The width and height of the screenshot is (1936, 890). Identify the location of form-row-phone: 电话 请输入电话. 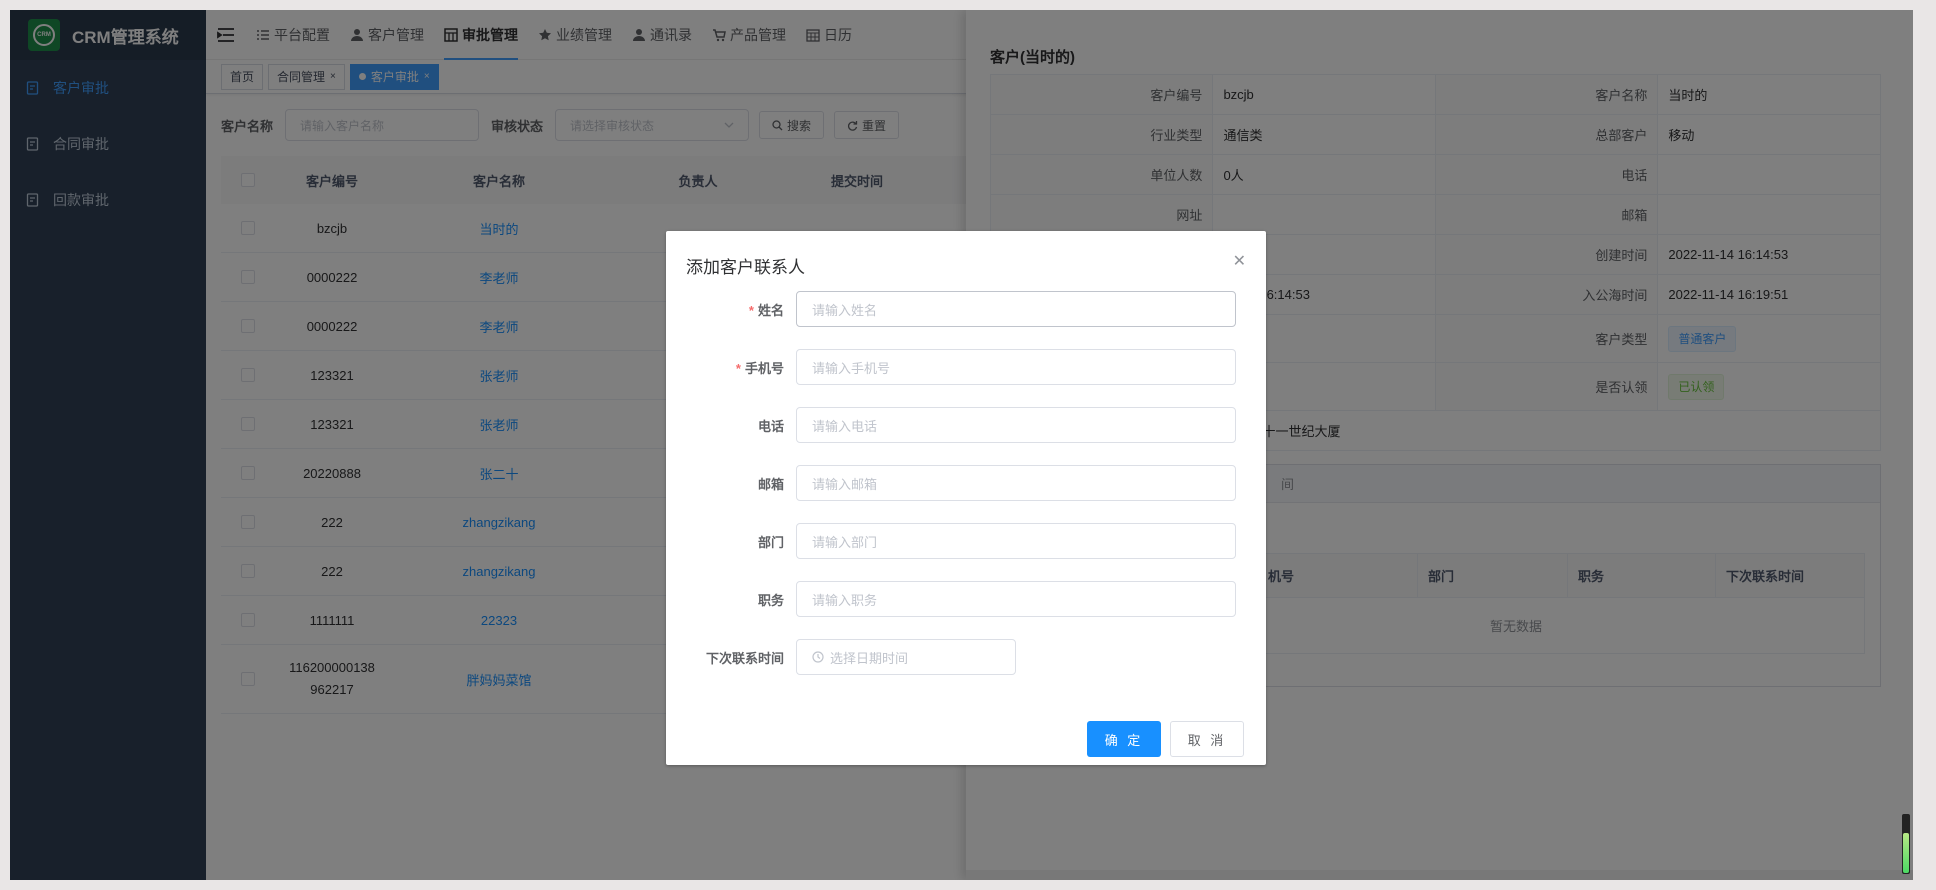
(966, 425).